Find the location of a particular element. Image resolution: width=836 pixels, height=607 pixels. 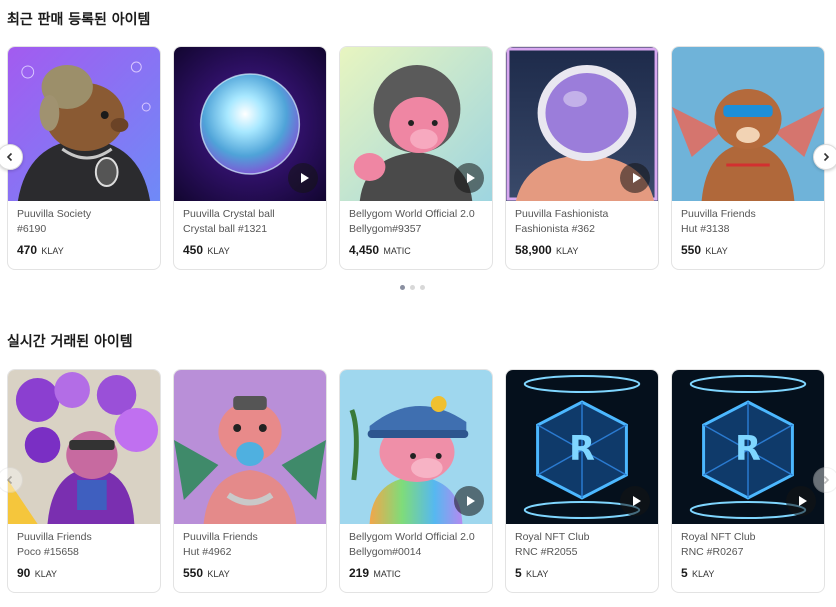

item-price: 219 MATIC is located at coordinates (416, 574).